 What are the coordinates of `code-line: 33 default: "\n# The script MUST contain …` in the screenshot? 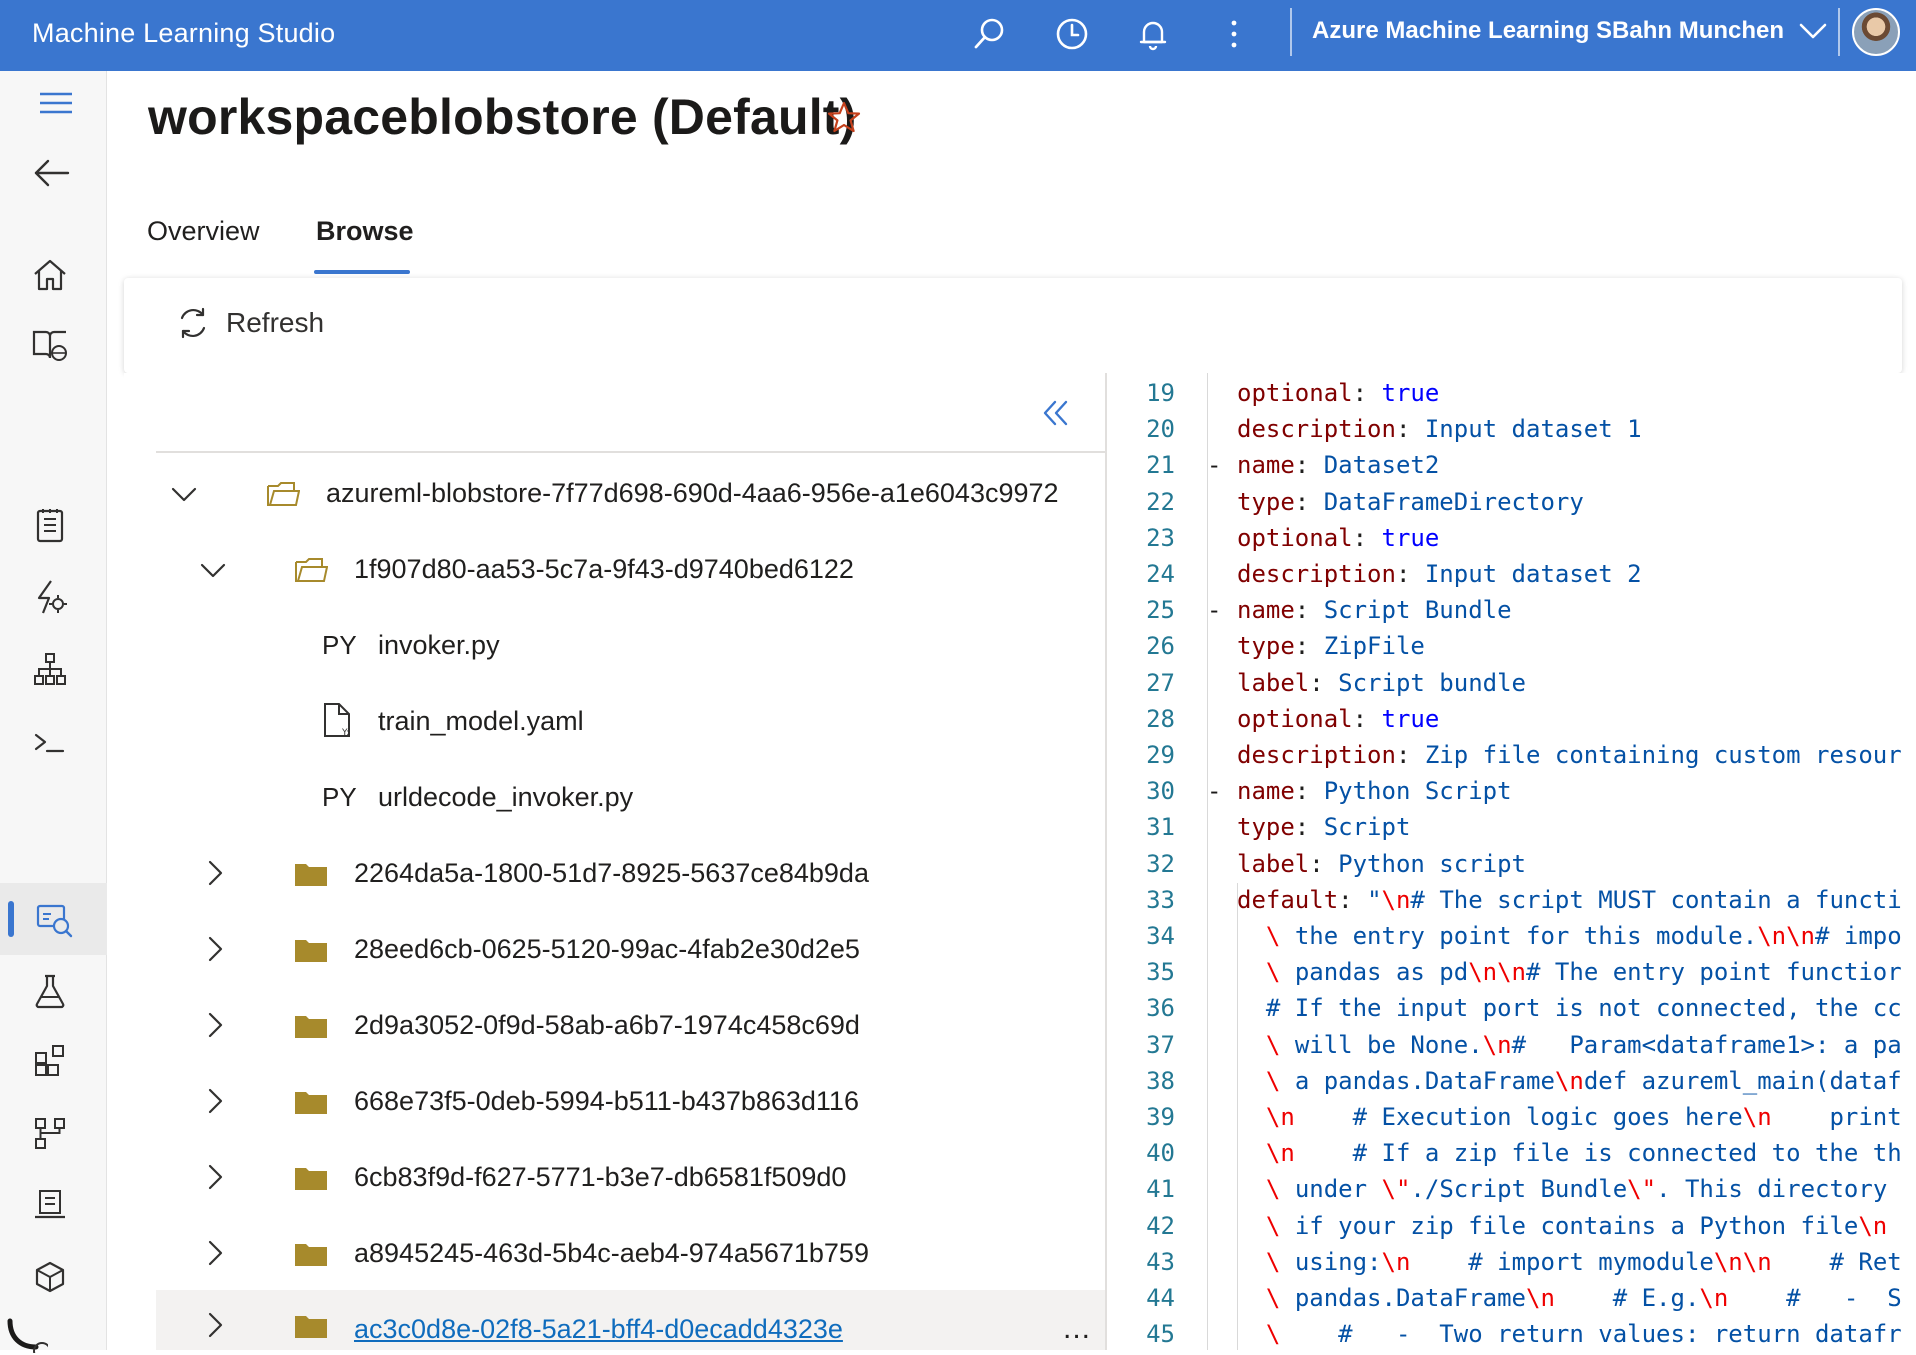 It's located at (1511, 904).